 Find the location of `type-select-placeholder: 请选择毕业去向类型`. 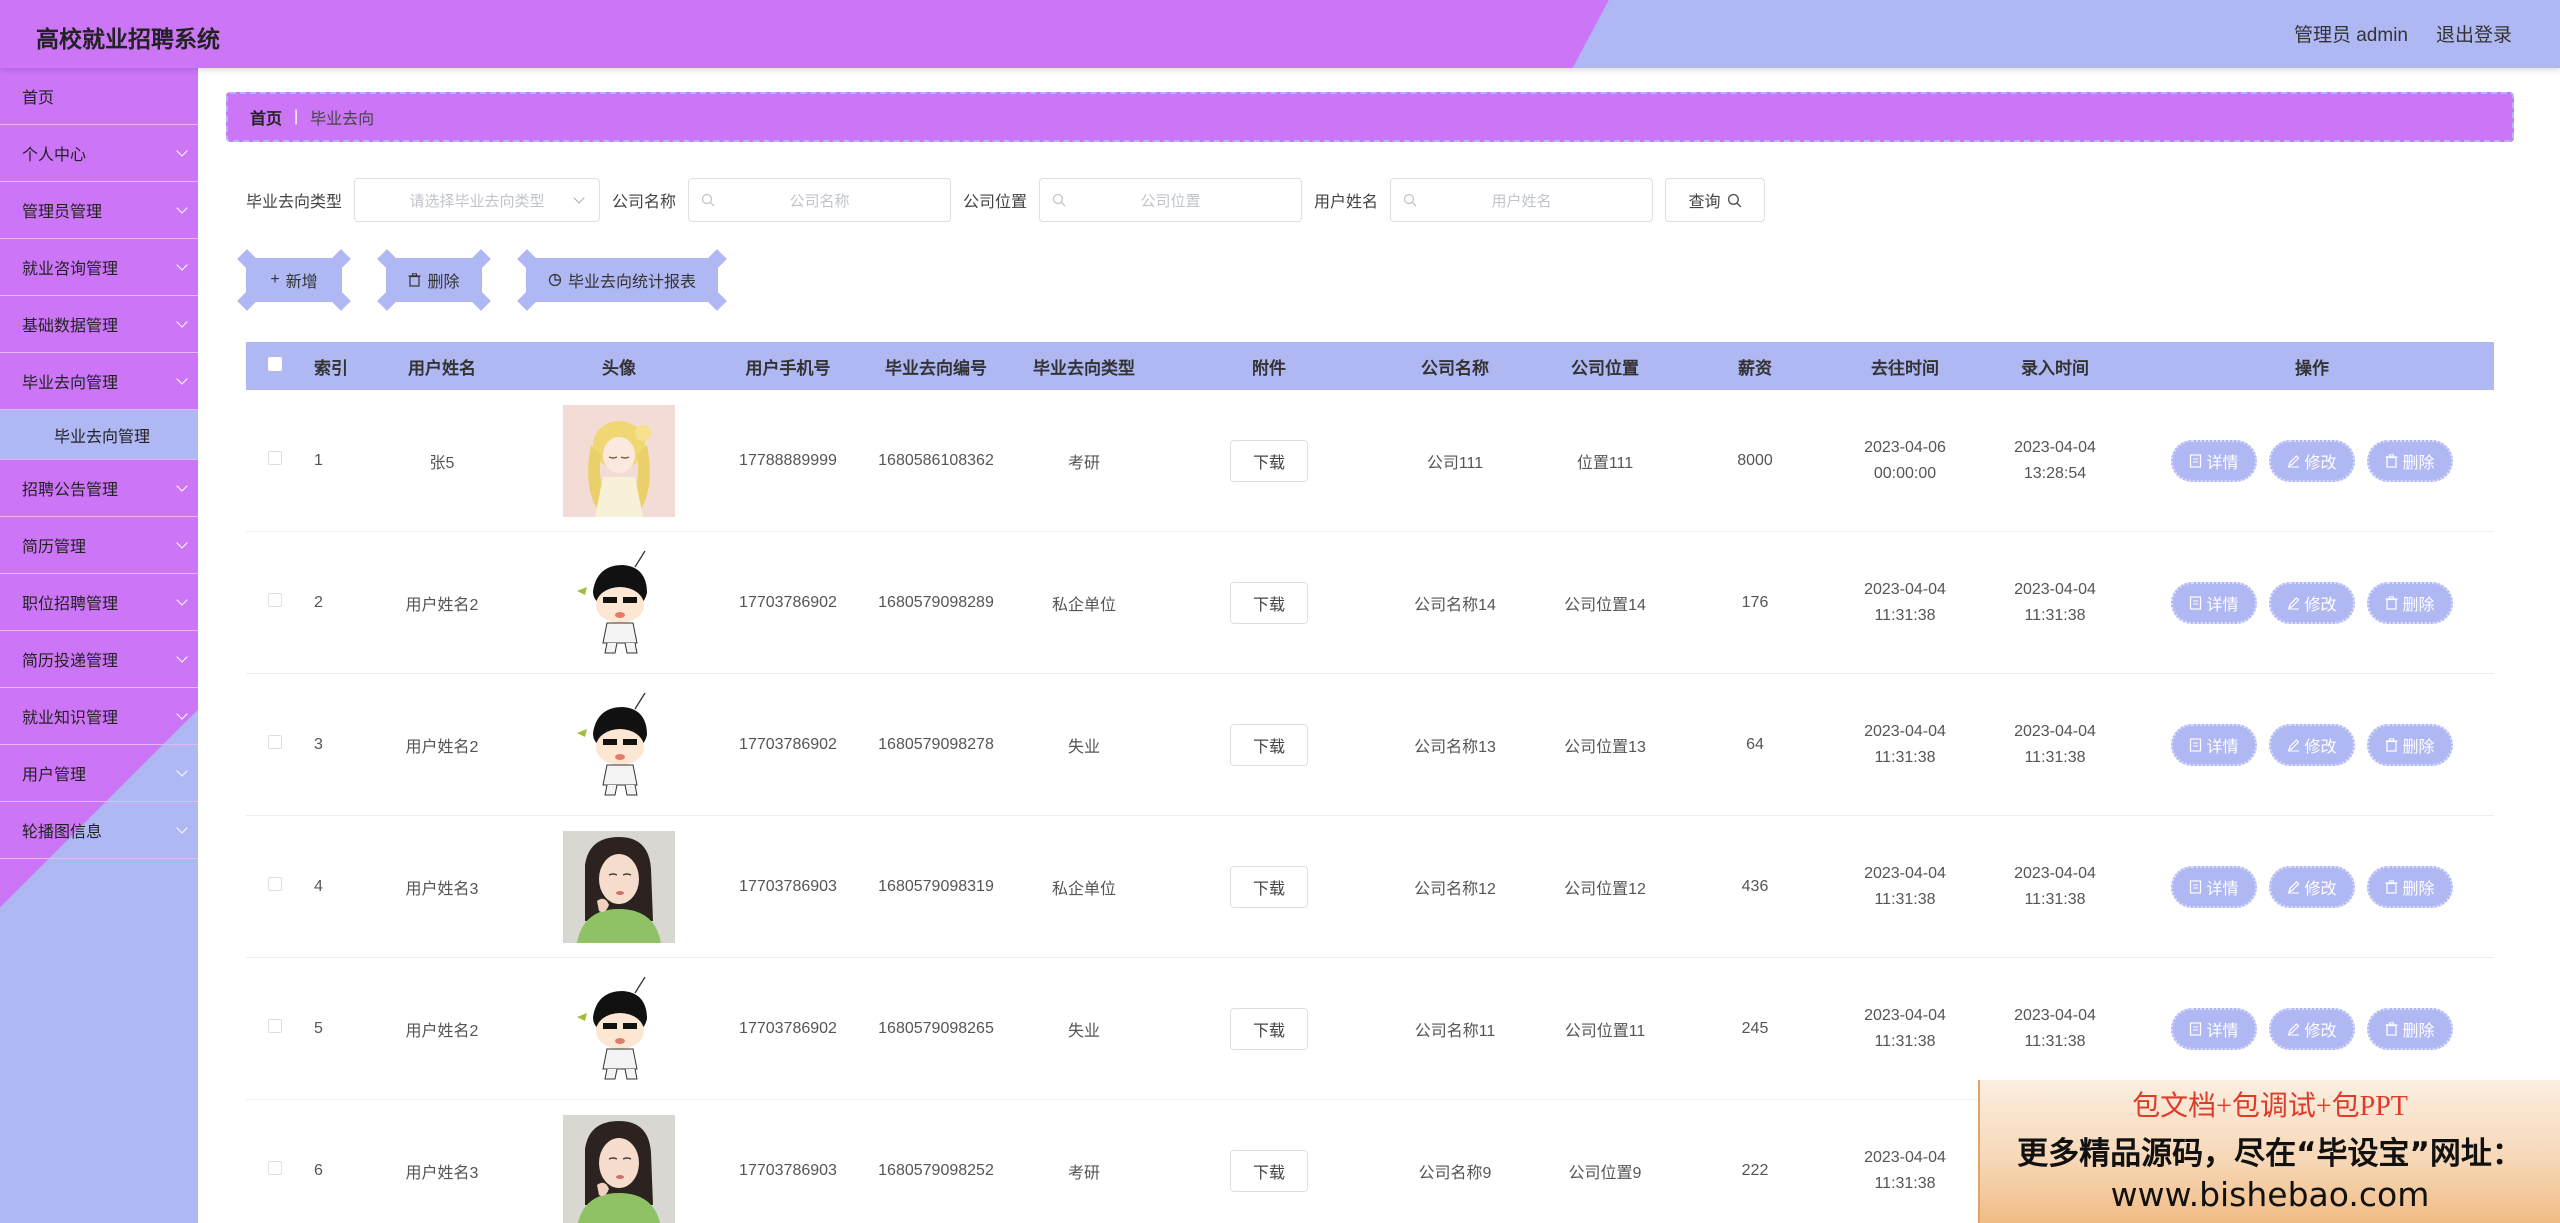

type-select-placeholder: 请选择毕业去向类型 is located at coordinates (477, 201).